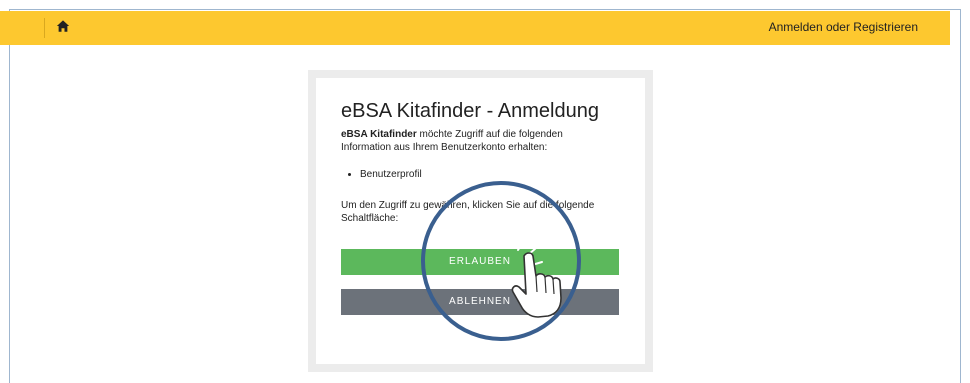 The image size is (970, 383). What do you see at coordinates (843, 27) in the screenshot?
I see `login-register-link: Anmelden oder Registrieren` at bounding box center [843, 27].